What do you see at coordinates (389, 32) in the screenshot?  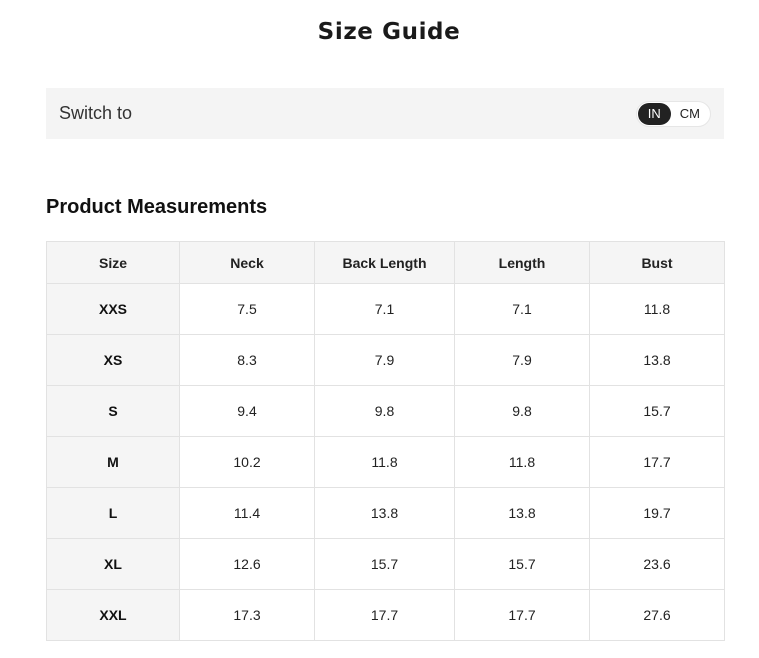 I see `page-title: Size Guide` at bounding box center [389, 32].